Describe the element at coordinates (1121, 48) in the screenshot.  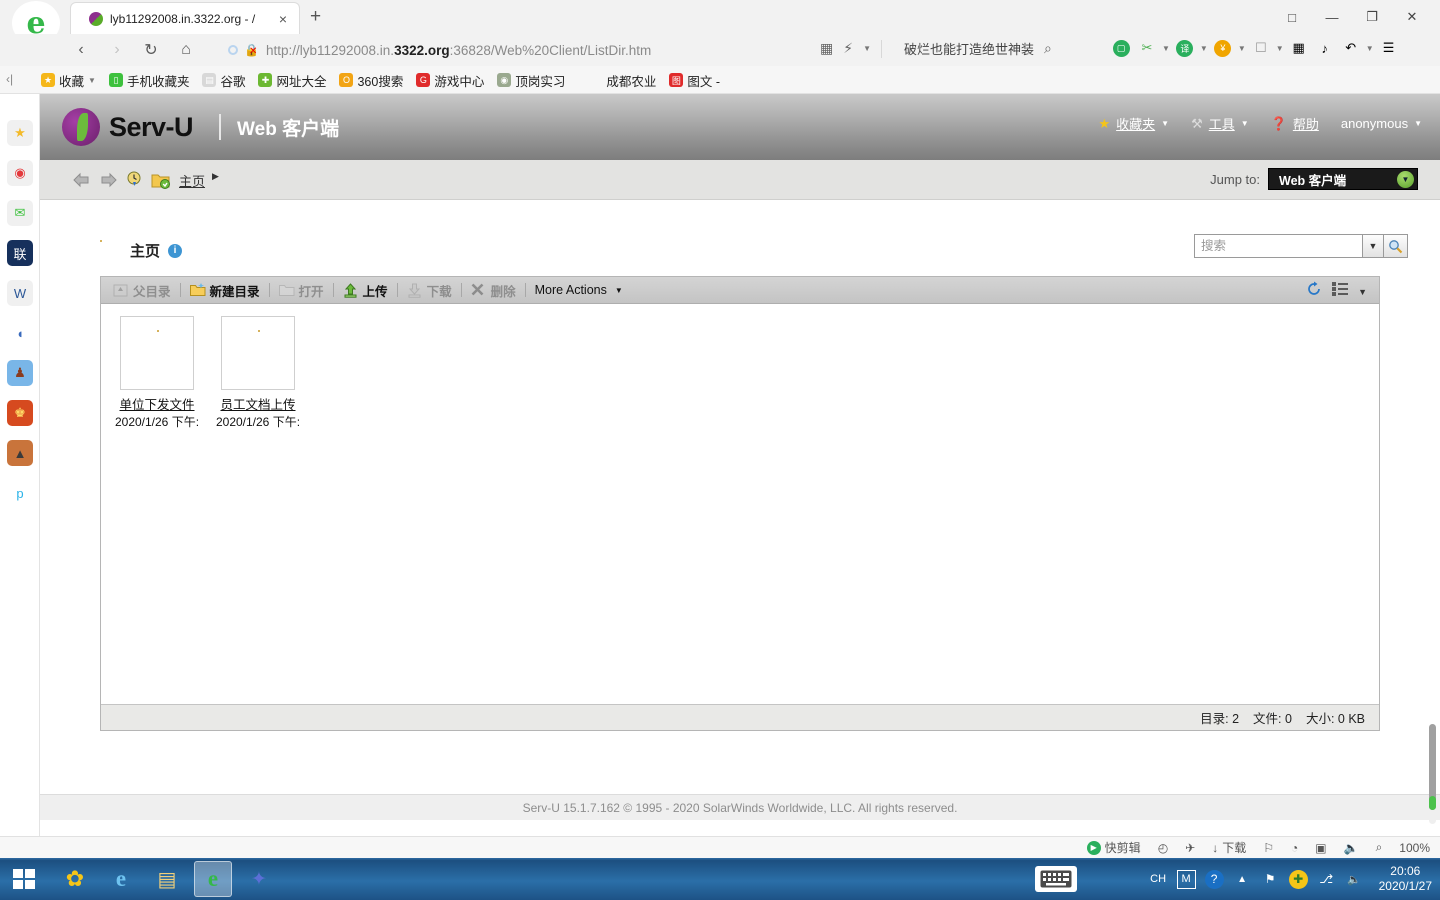
I see `reader-icon: ▢` at that location.